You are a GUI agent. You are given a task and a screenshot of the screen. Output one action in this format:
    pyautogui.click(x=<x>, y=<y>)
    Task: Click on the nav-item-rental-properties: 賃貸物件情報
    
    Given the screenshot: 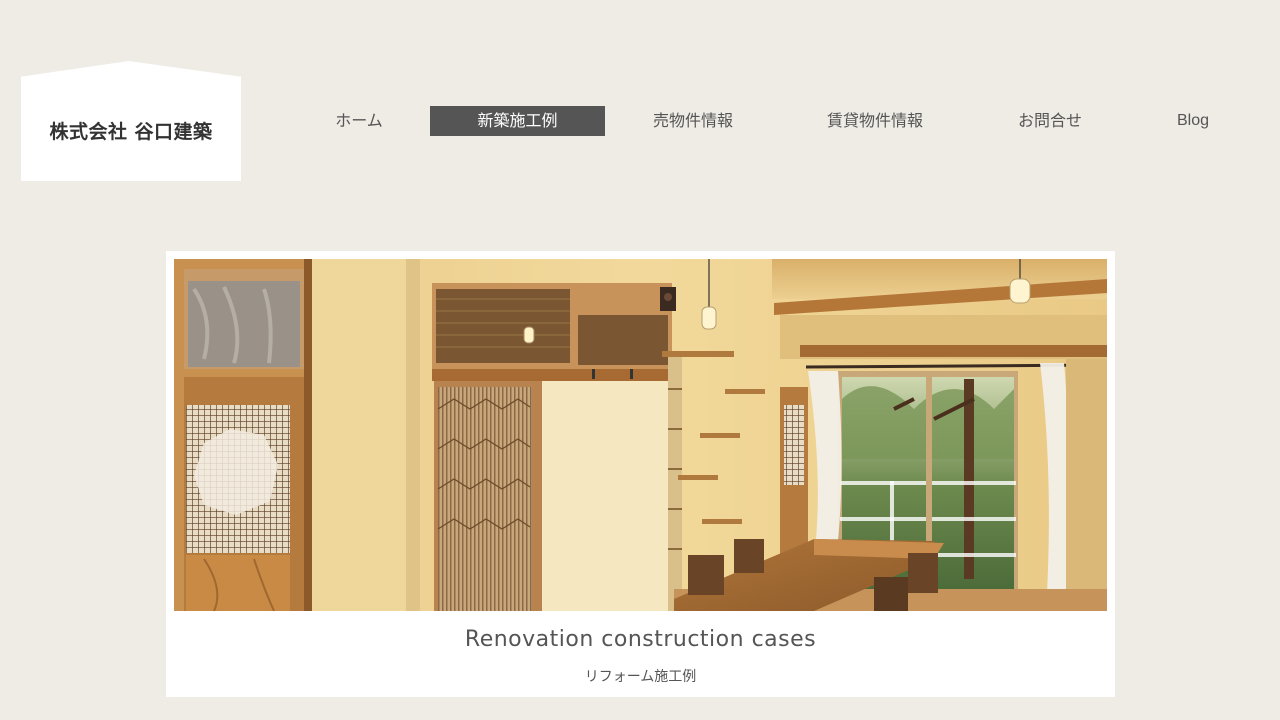 What is the action you would take?
    pyautogui.click(x=875, y=121)
    